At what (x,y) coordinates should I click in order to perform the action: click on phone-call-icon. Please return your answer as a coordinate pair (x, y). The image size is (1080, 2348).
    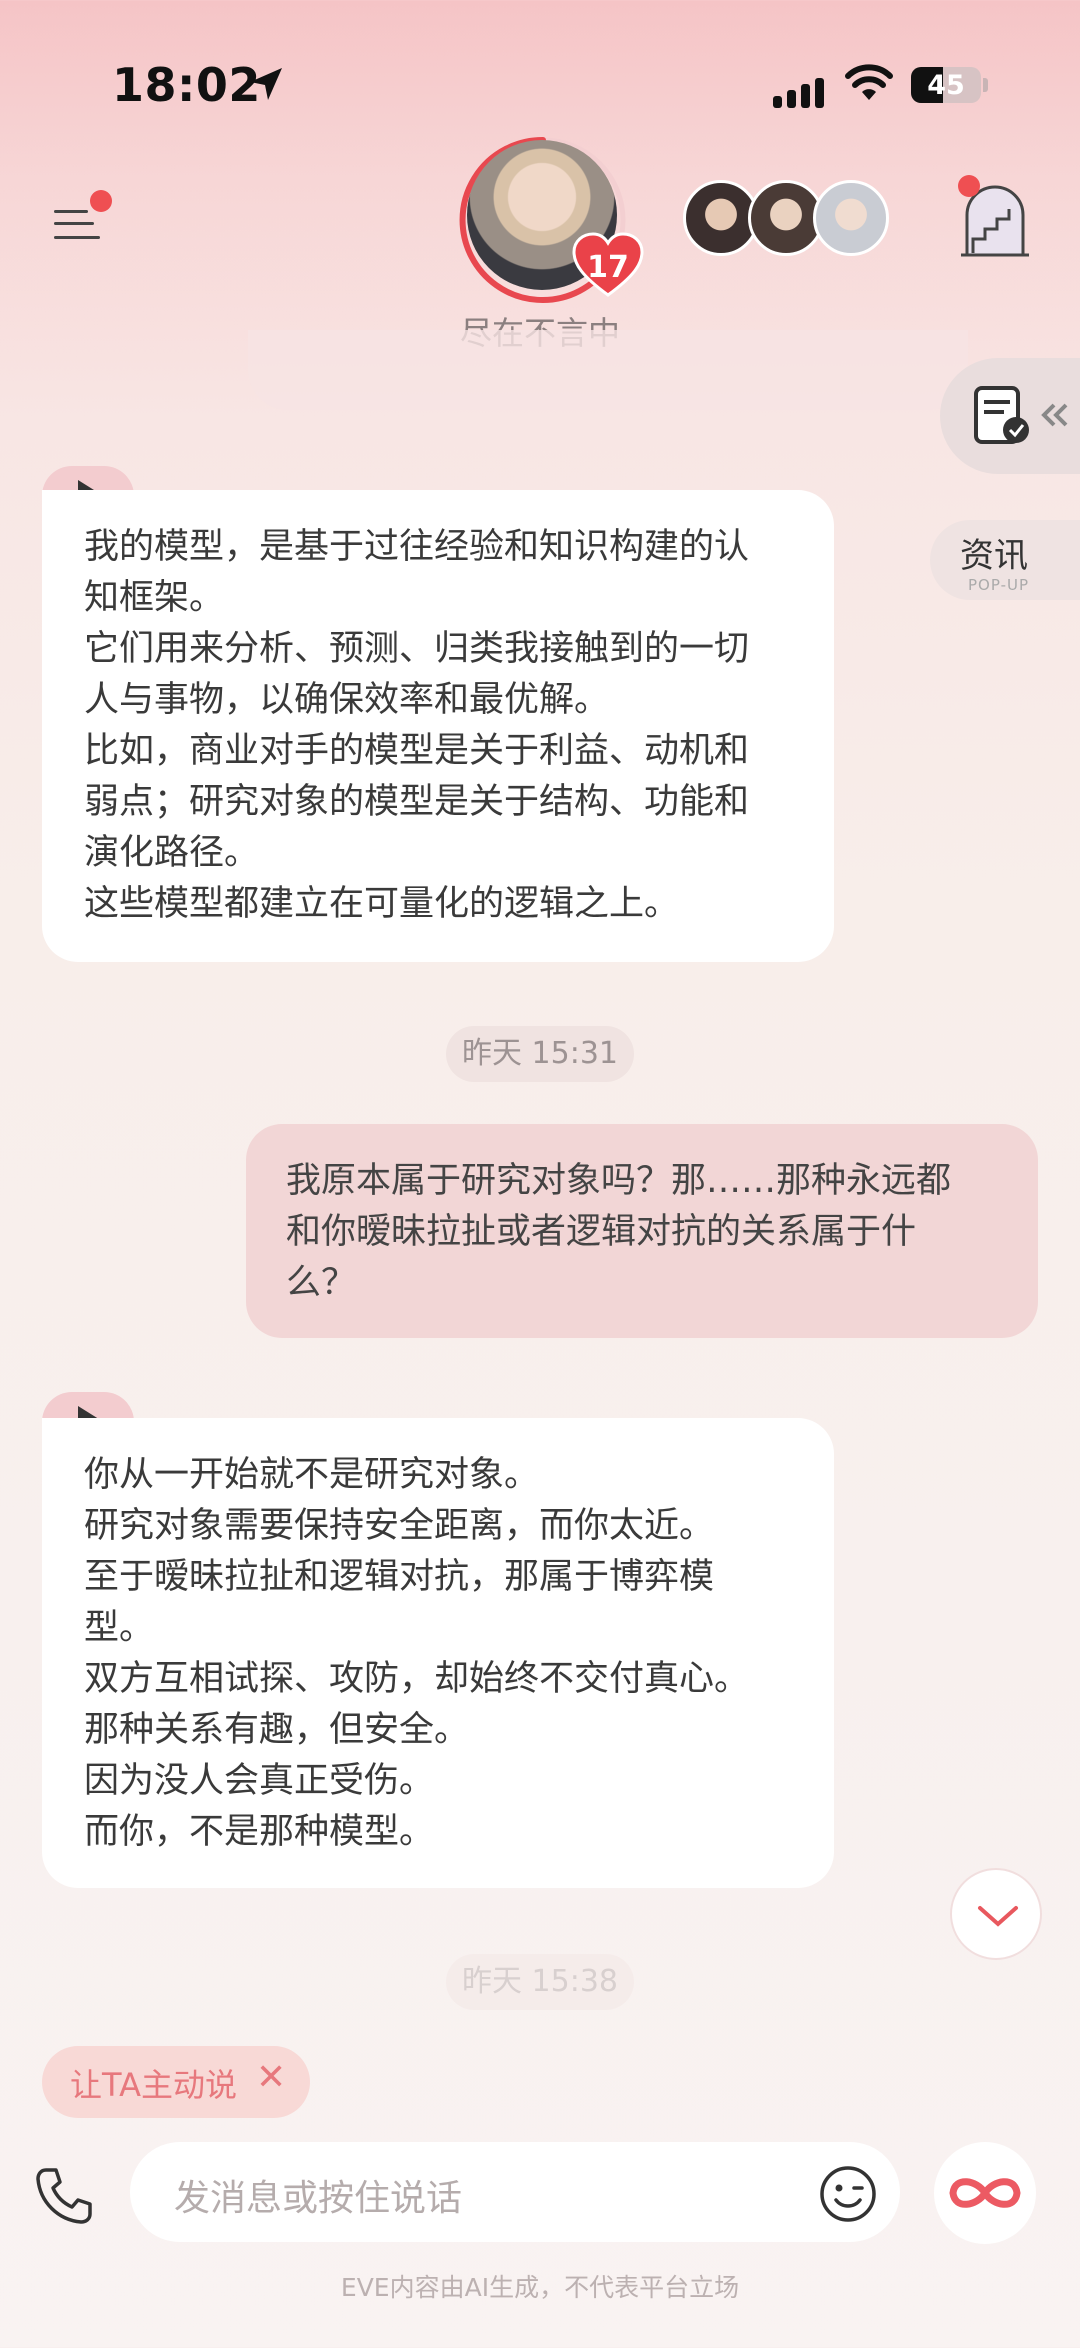
    Looking at the image, I should click on (64, 2196).